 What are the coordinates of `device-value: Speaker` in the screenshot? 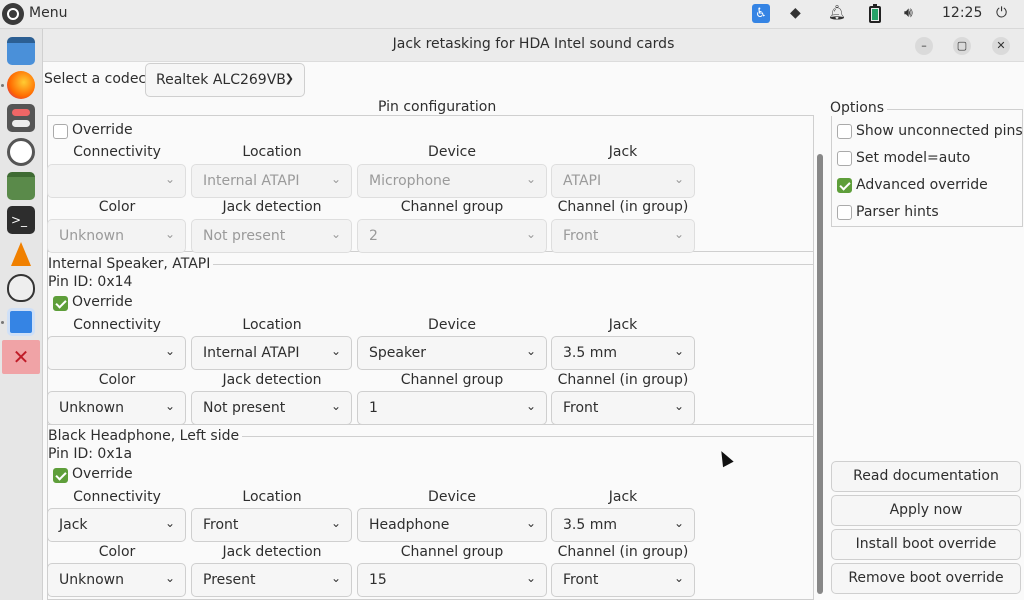 It's located at (397, 353).